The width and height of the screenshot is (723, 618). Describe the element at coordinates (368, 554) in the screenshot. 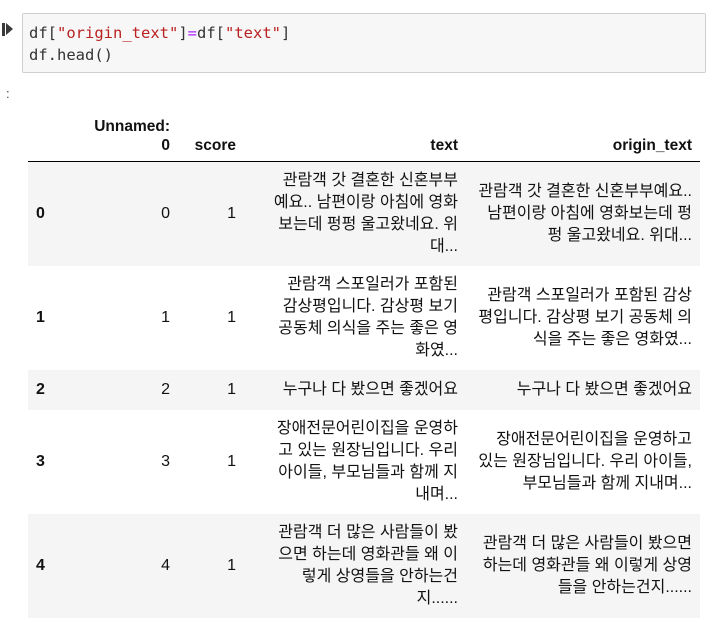

I see `cell-line: 으면 하는데 영화관들 왜 이` at that location.